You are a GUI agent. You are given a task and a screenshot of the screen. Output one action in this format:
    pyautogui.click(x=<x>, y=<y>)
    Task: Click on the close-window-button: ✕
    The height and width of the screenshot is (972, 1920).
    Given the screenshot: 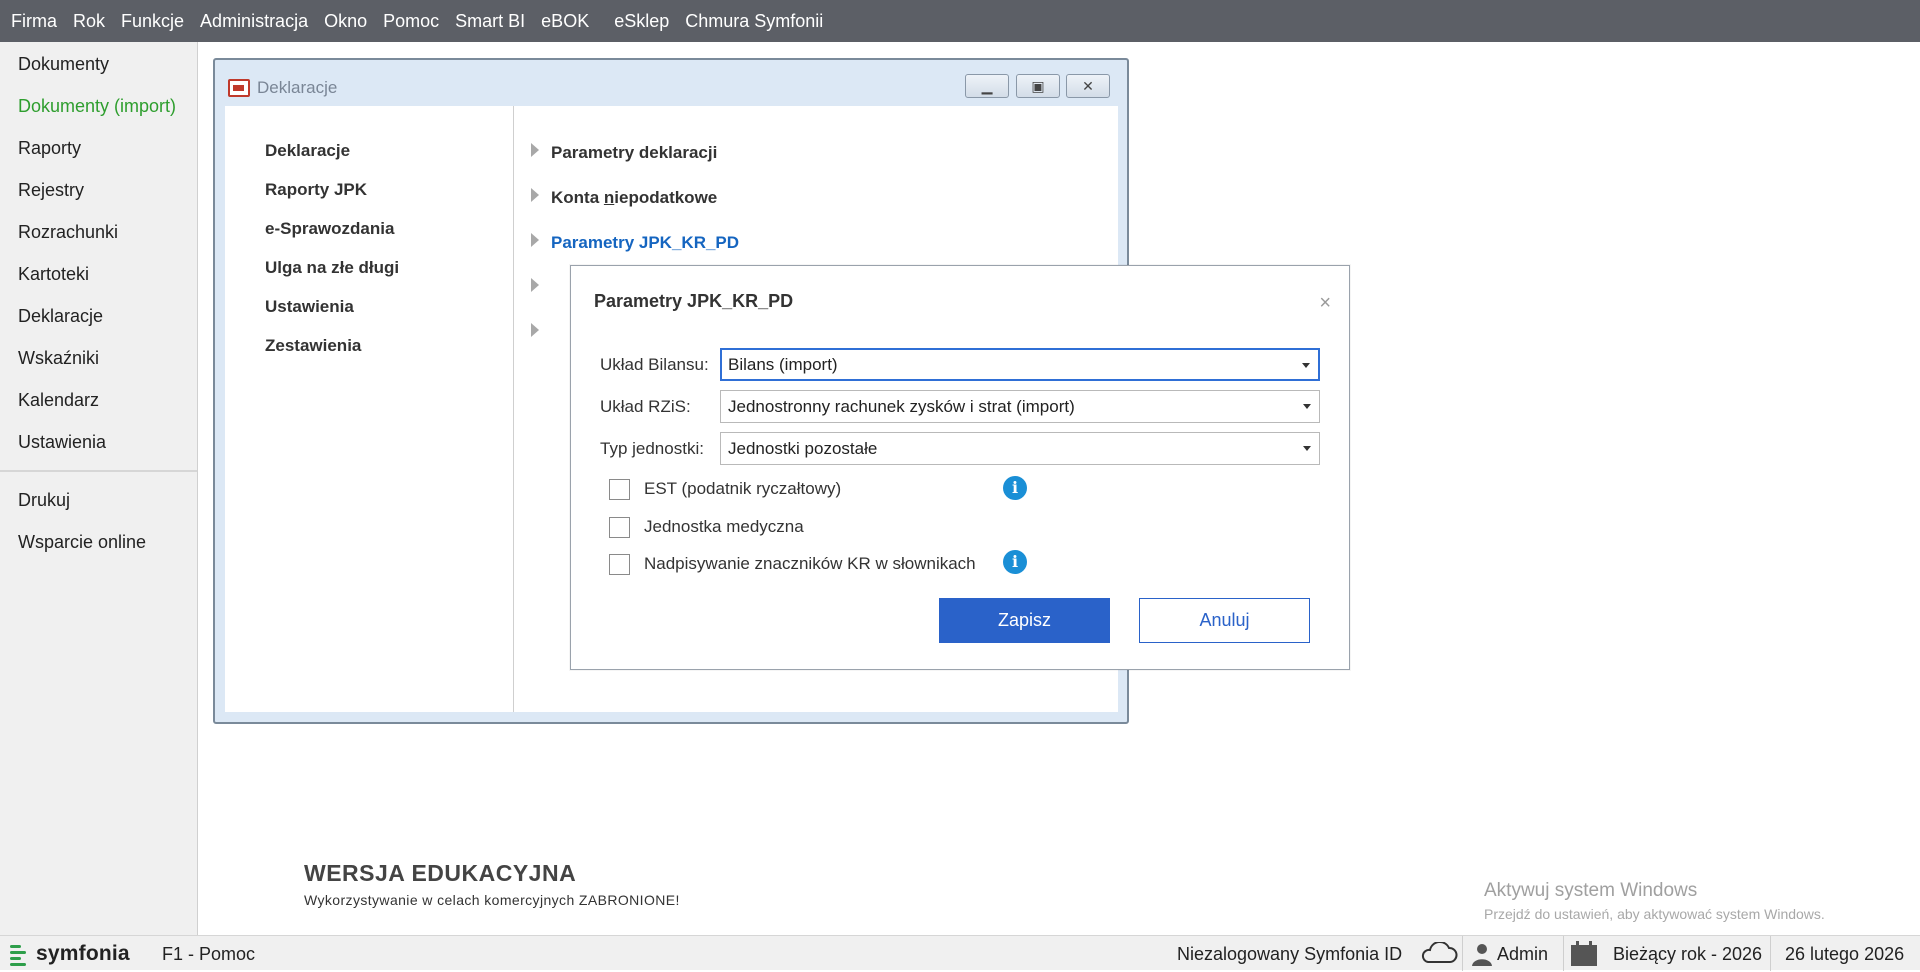 What is the action you would take?
    pyautogui.click(x=1088, y=86)
    